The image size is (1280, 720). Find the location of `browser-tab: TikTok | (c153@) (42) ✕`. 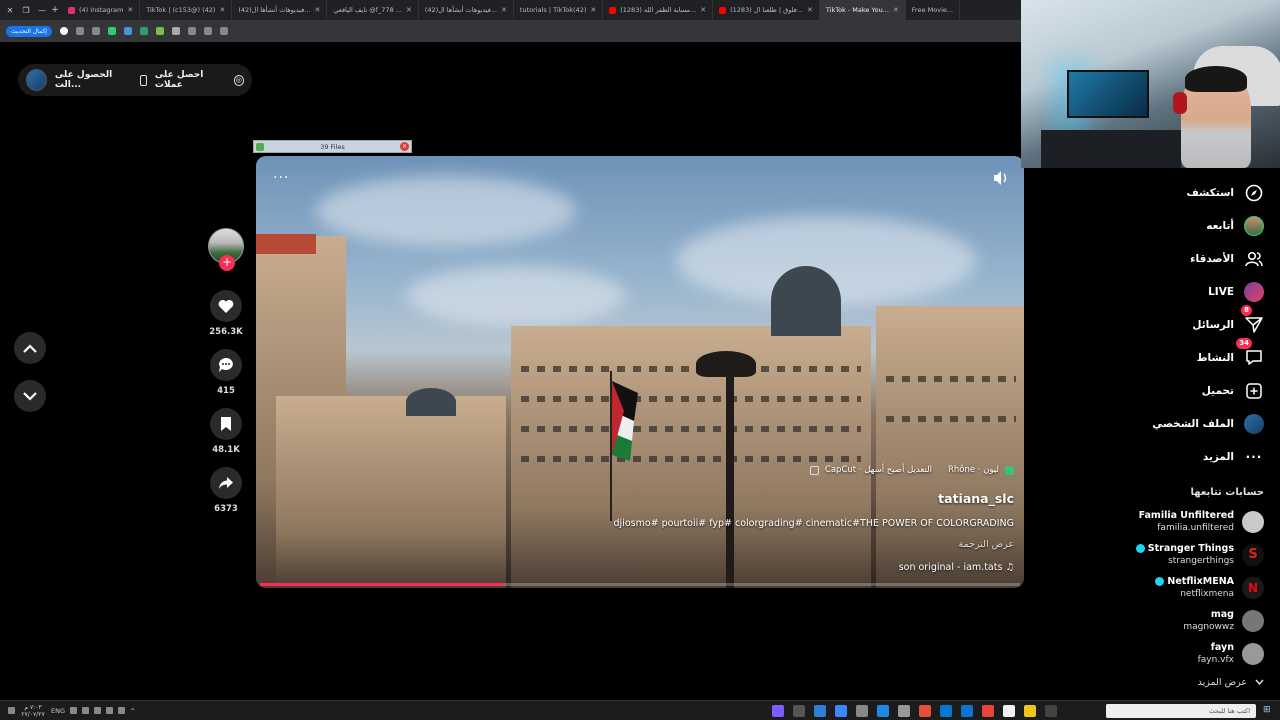

browser-tab: TikTok | (c153@) (42) ✕ is located at coordinates (186, 10).